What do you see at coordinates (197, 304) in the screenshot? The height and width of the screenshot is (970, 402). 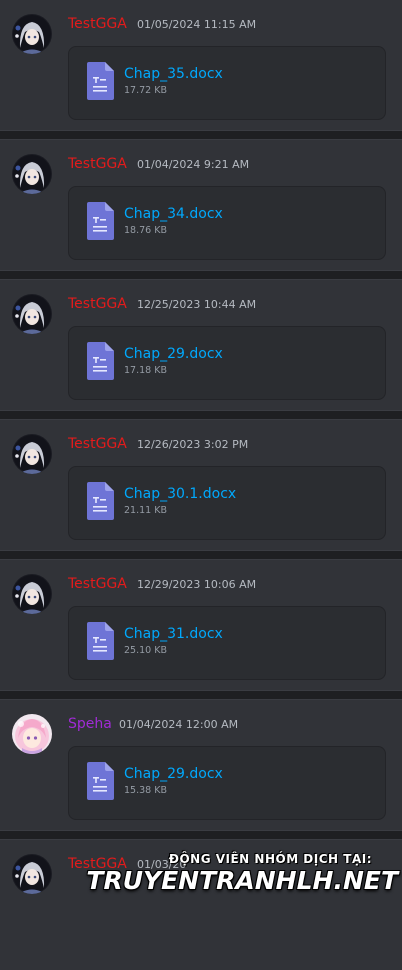 I see `message-timestamp: 12/25/2023 10:44 AM` at bounding box center [197, 304].